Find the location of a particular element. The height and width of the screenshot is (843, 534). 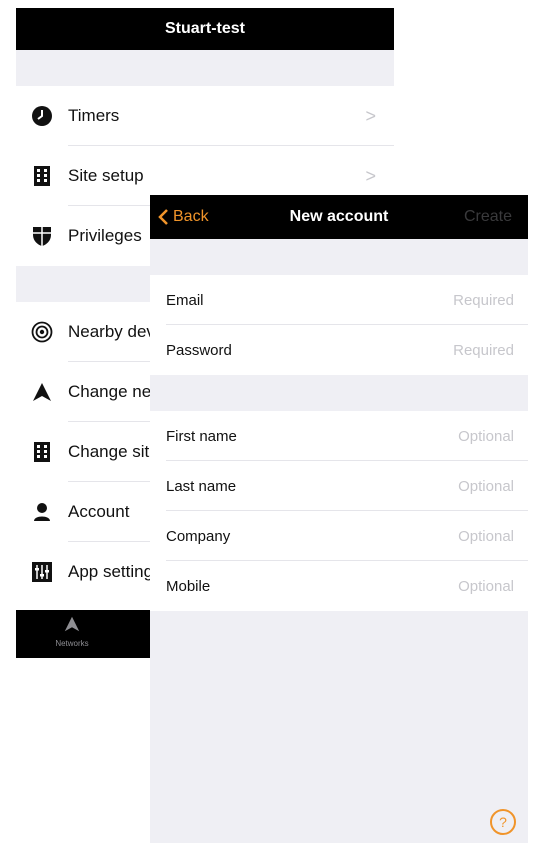

menu-item-label: Privileges is located at coordinates (105, 235).